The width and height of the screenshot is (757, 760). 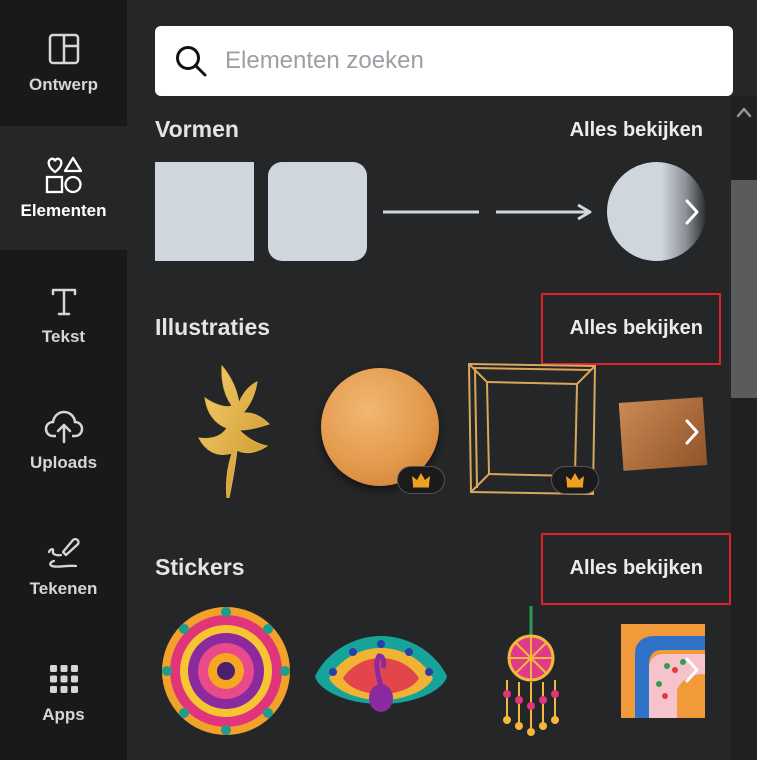 I want to click on rail-item-tekenen: Tekenen, so click(x=63, y=566).